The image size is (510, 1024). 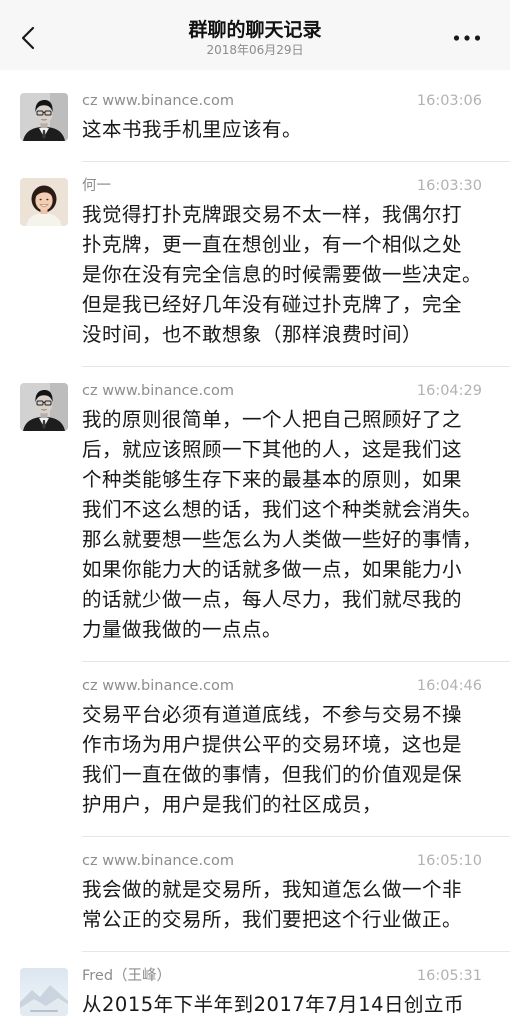 I want to click on message-time: 16:03:06, so click(x=449, y=101).